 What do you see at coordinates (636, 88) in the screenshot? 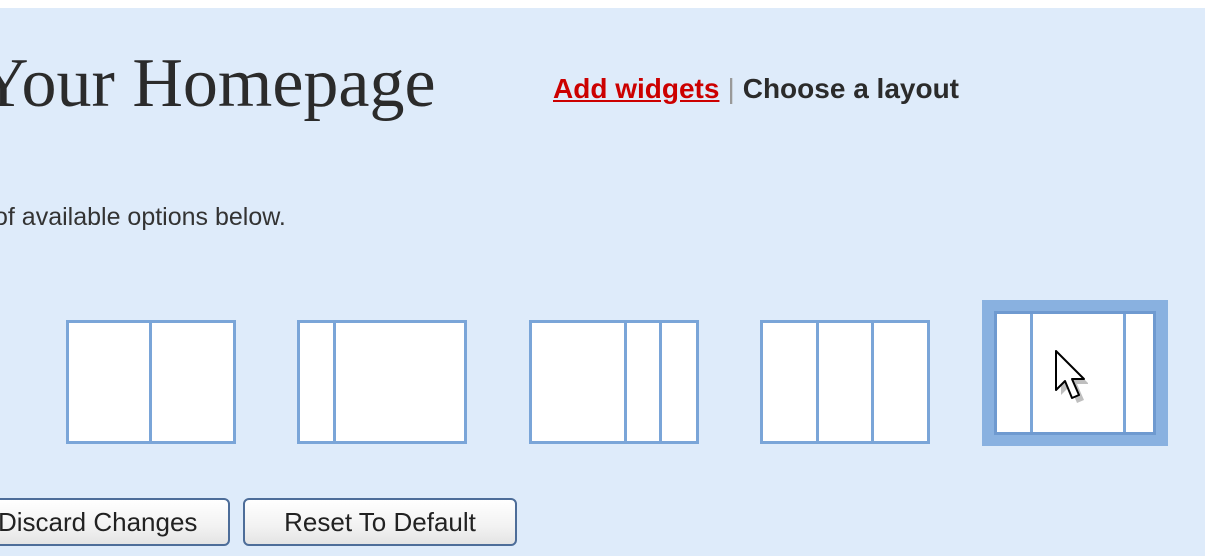
I see `add-widgets-link: Add widgets` at bounding box center [636, 88].